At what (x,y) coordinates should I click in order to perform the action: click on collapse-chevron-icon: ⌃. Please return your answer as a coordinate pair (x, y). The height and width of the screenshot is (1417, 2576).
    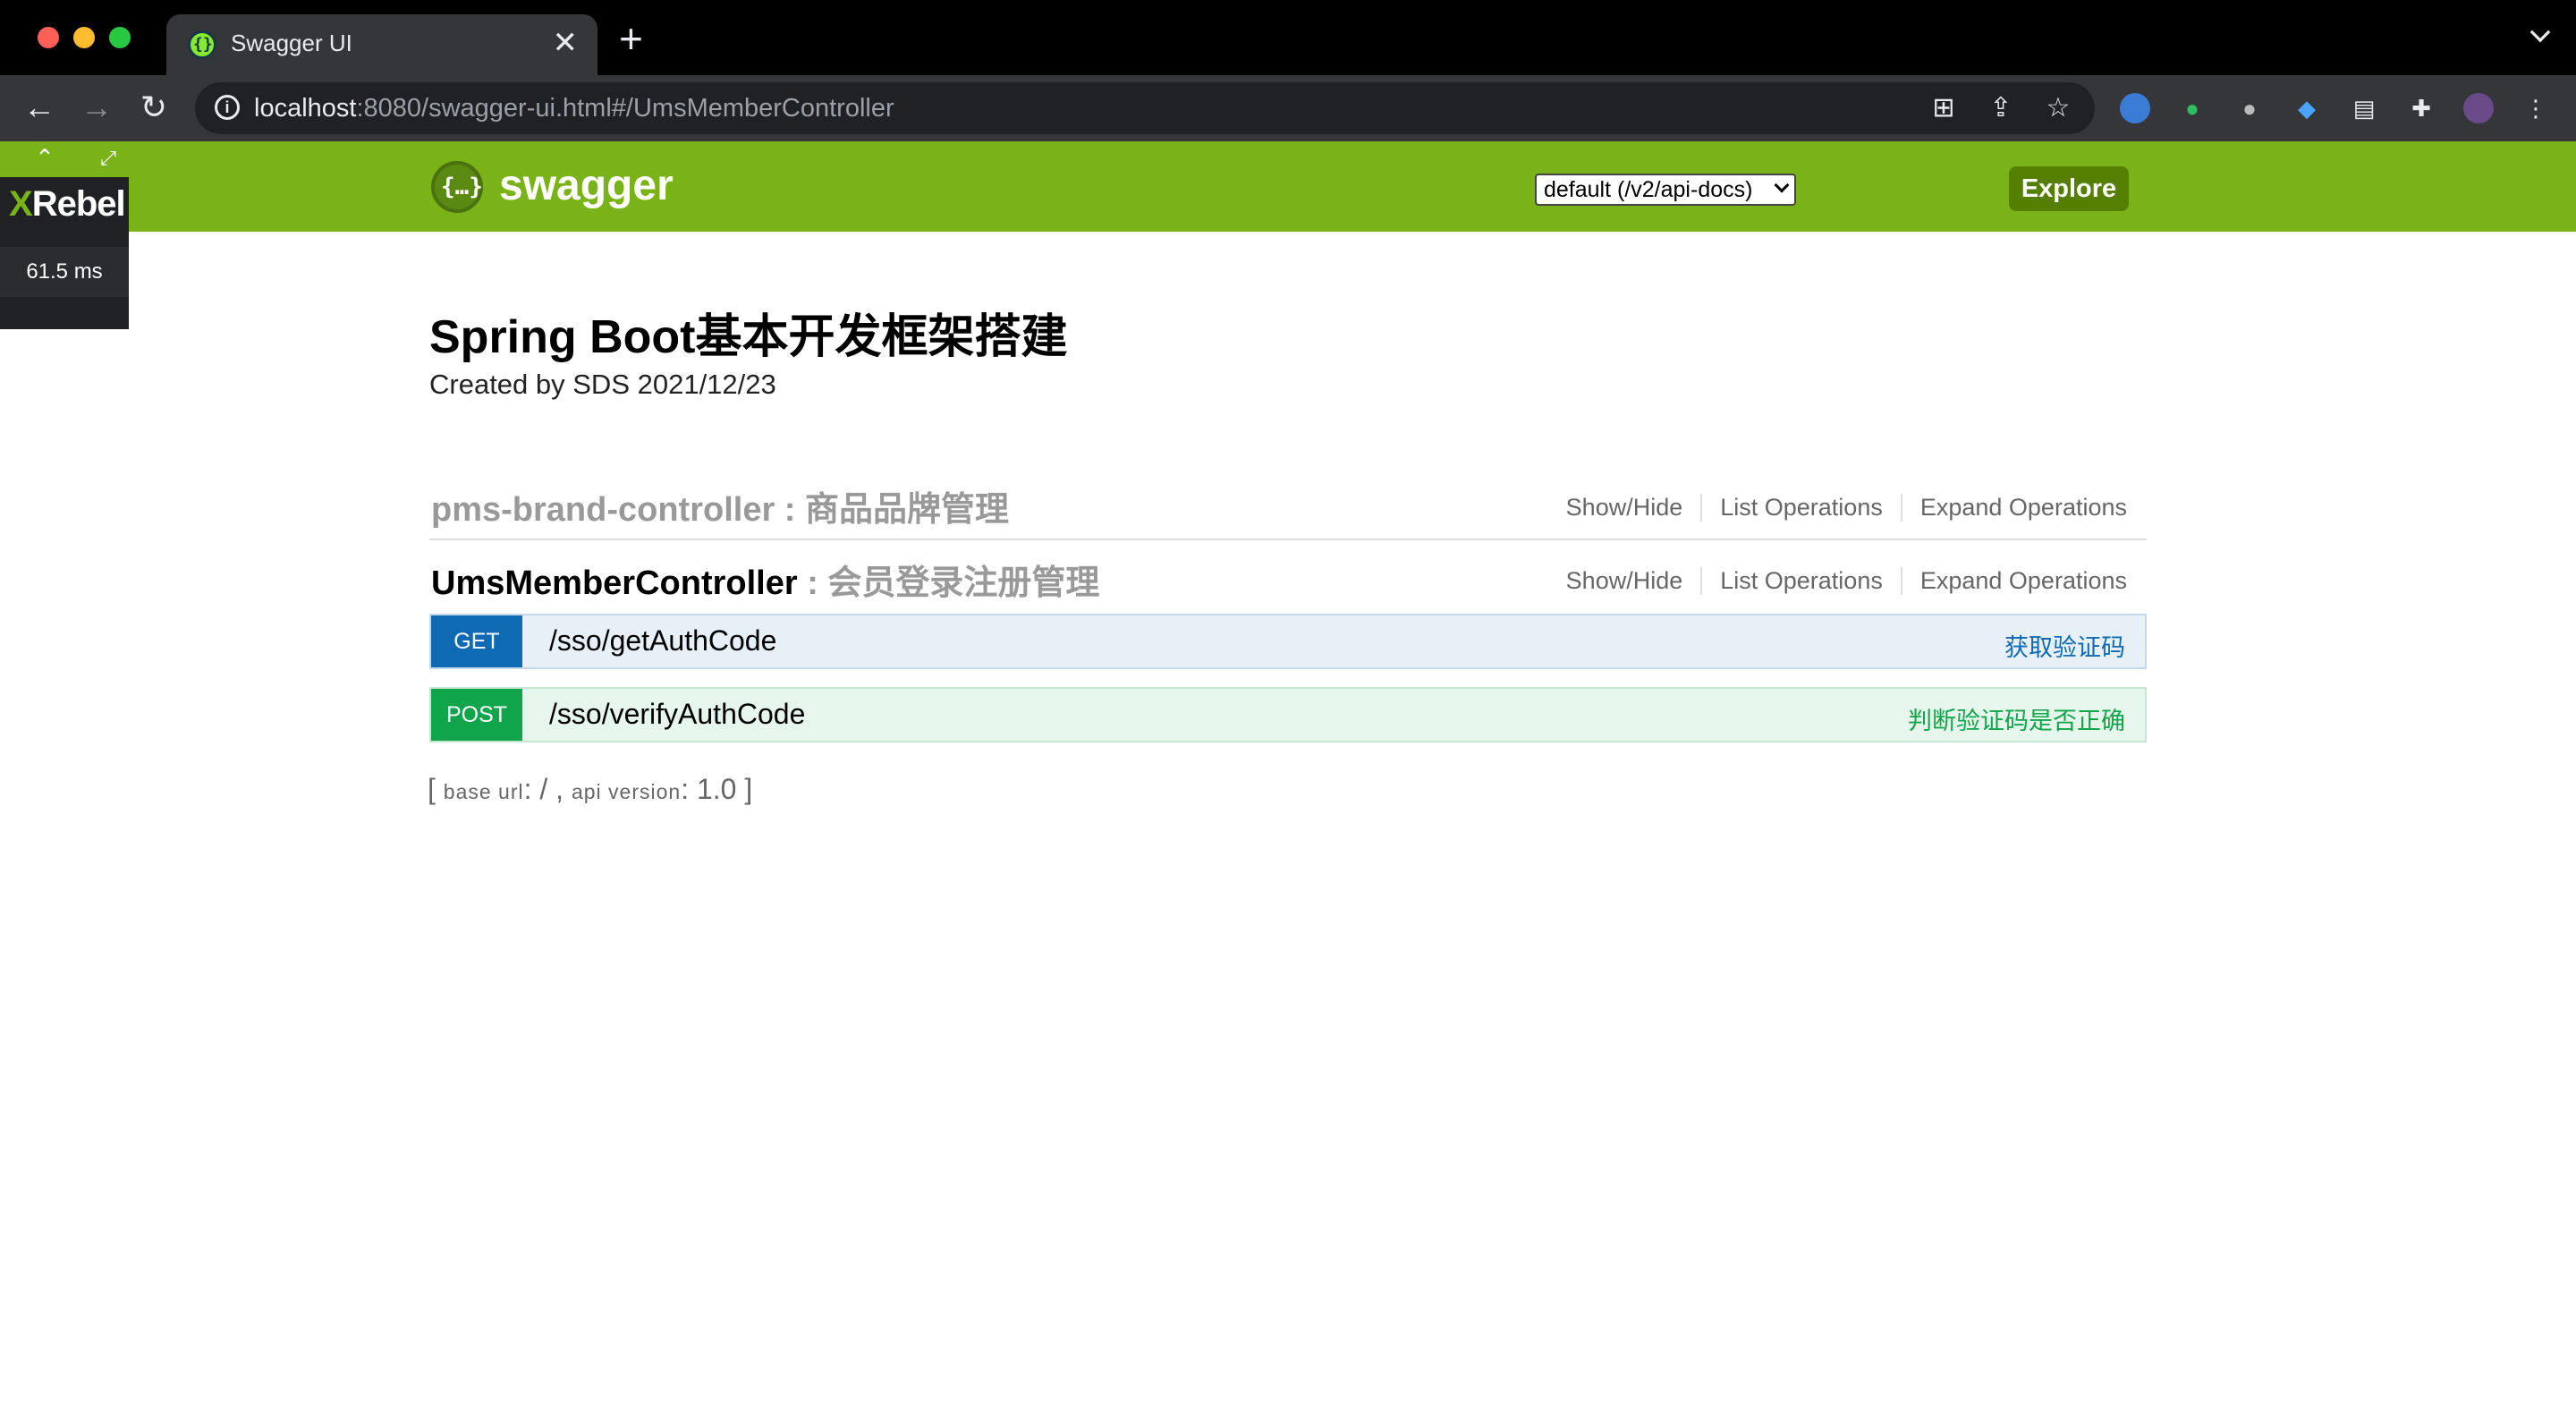
    Looking at the image, I should click on (44, 157).